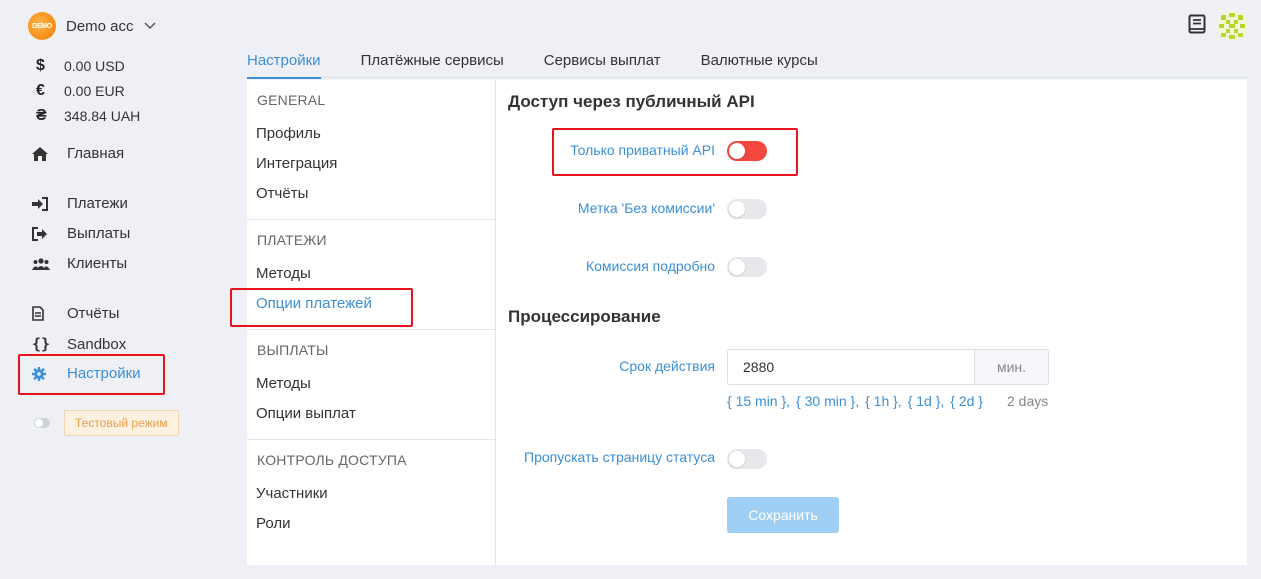 The height and width of the screenshot is (579, 1261). Describe the element at coordinates (851, 367) in the screenshot. I see `expiry-input` at that location.